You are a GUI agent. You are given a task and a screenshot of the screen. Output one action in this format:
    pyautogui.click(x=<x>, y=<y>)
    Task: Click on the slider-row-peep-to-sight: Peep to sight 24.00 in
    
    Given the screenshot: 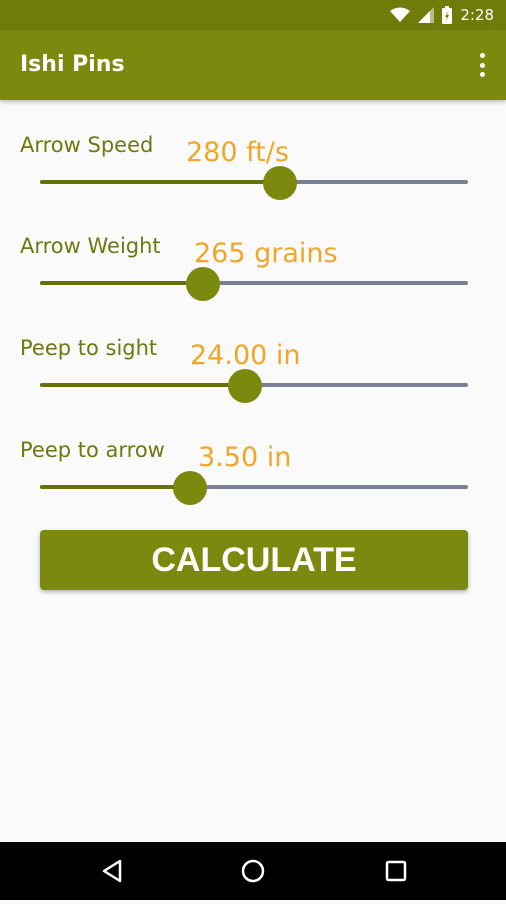 What is the action you would take?
    pyautogui.click(x=253, y=376)
    